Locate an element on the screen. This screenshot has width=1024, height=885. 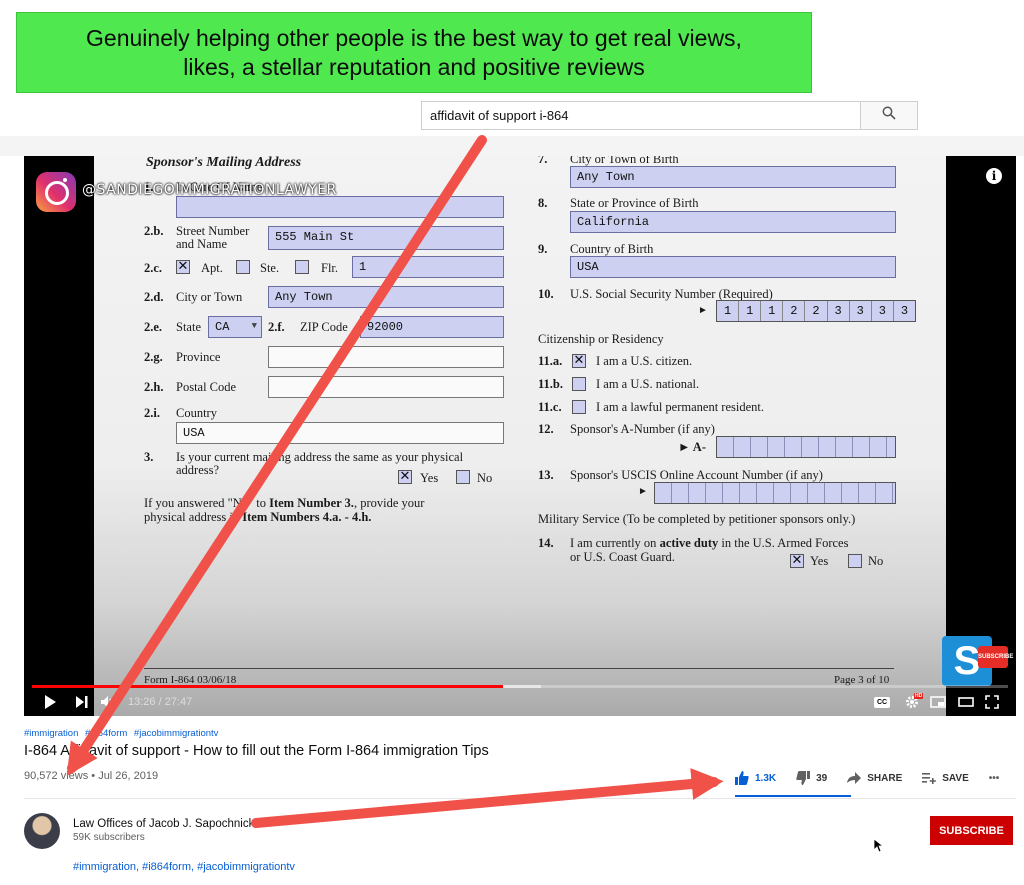
time-display: 13:26 / 27:47 is located at coordinates (160, 702).